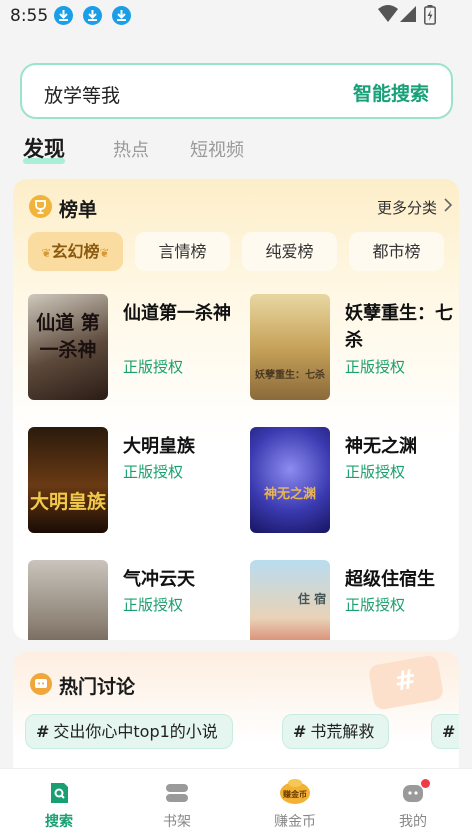 The width and height of the screenshot is (472, 839). I want to click on book-cover: 仙道 第一杀神, so click(68, 347).